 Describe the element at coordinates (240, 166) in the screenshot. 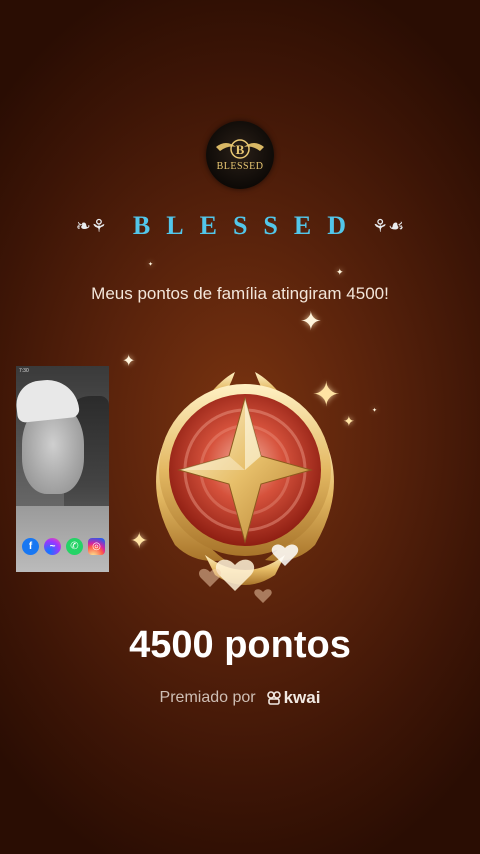

I see `logo-text: BLESSED` at that location.